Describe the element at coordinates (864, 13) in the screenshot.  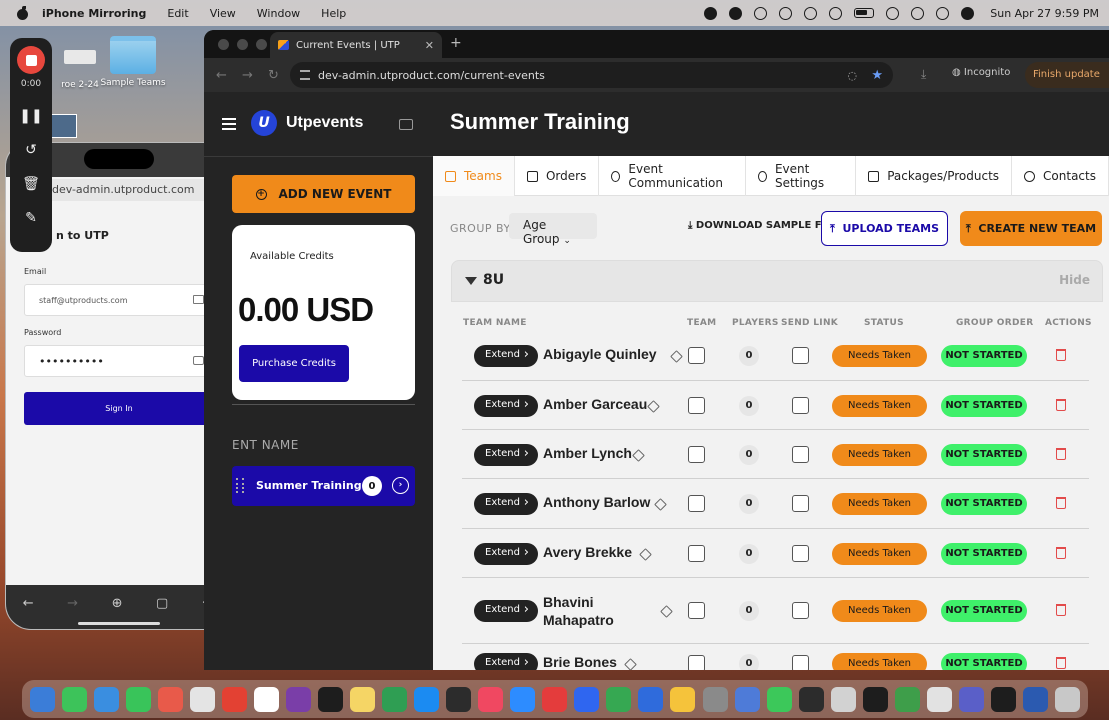
I see `battery-icon` at that location.